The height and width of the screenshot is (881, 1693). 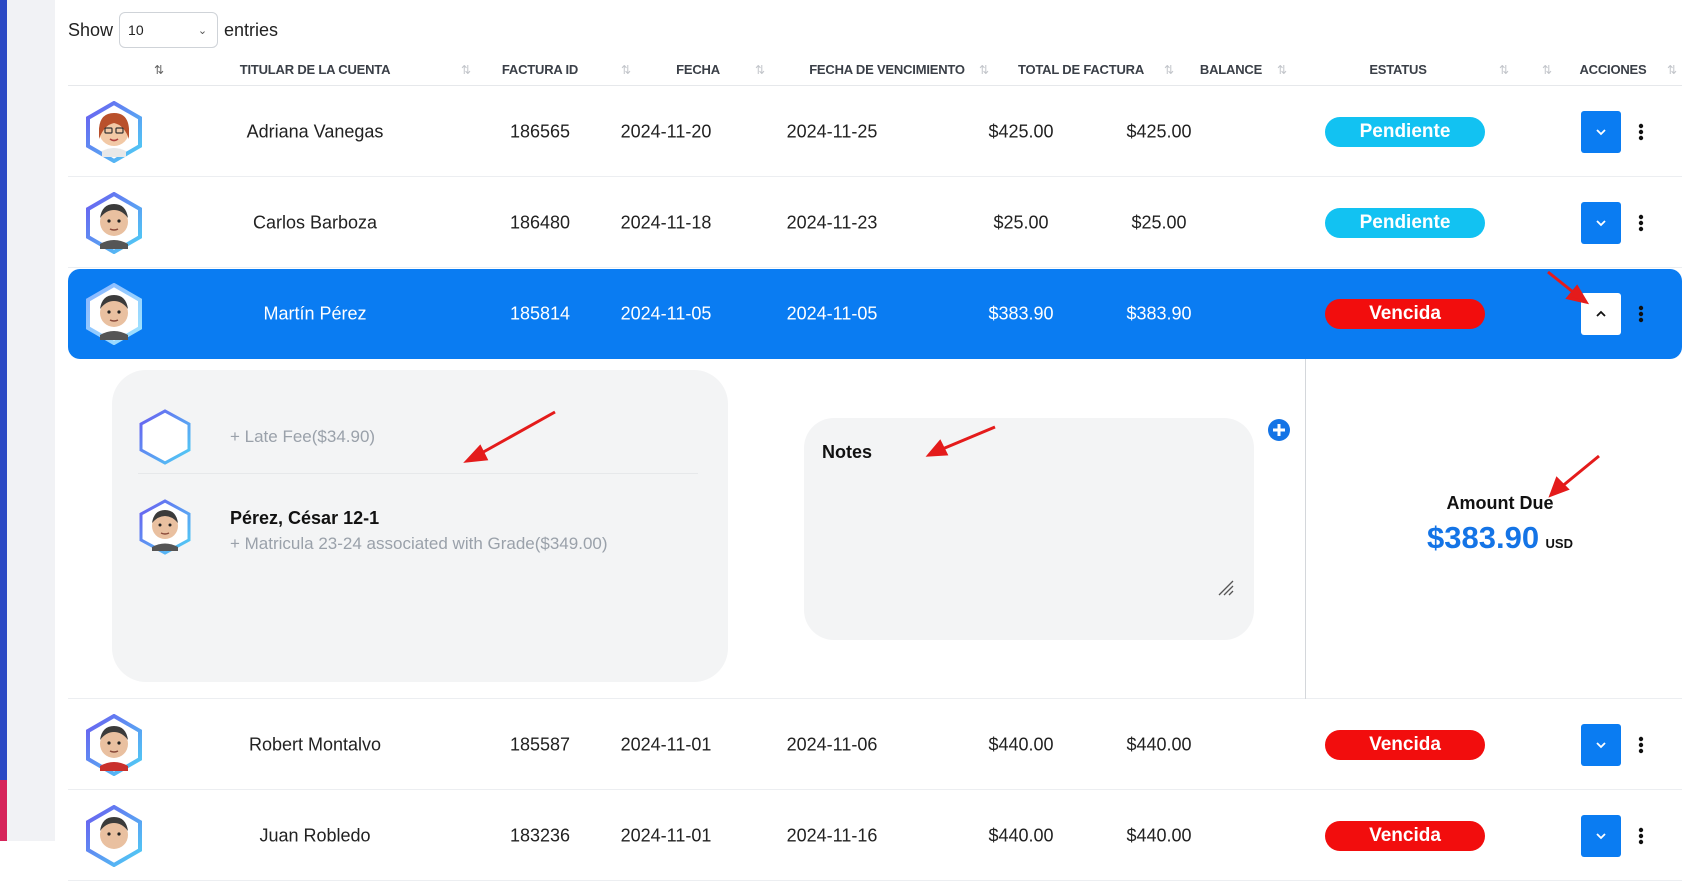 What do you see at coordinates (315, 69) in the screenshot?
I see `column-account-holder: TITULAR DE LA CUENTA` at bounding box center [315, 69].